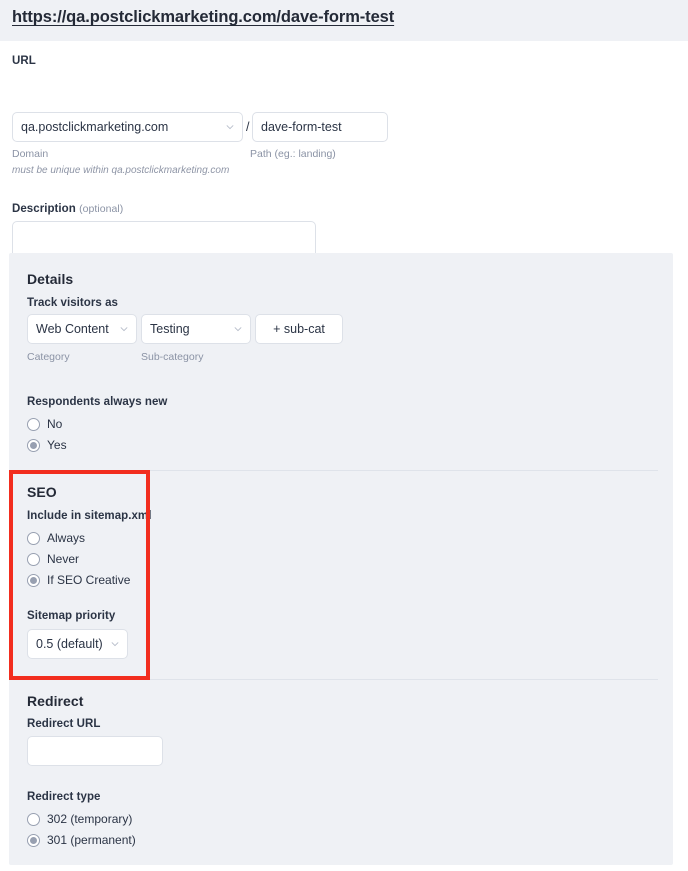 The height and width of the screenshot is (871, 688). What do you see at coordinates (55, 424) in the screenshot?
I see `radio-label: No` at bounding box center [55, 424].